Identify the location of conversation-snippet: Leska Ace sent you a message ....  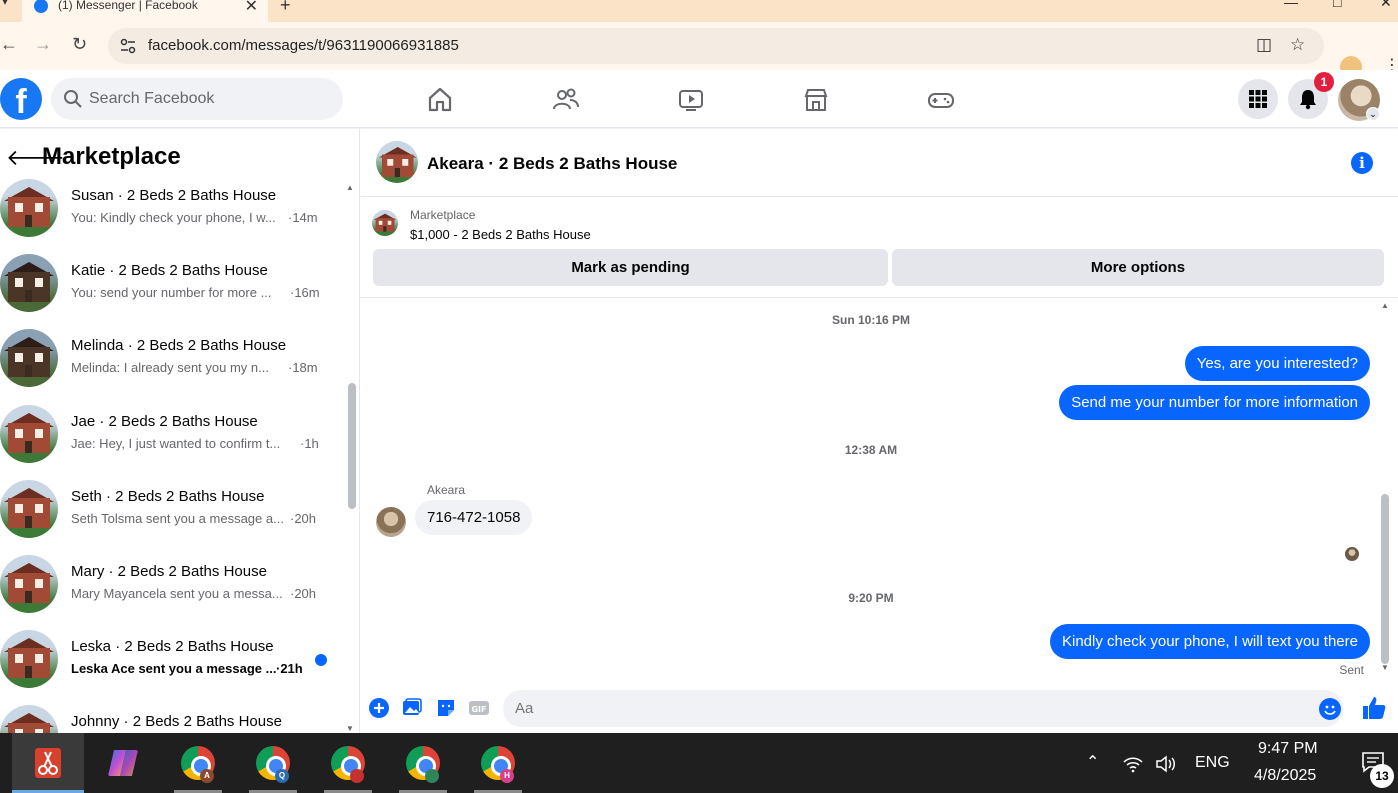
(174, 669).